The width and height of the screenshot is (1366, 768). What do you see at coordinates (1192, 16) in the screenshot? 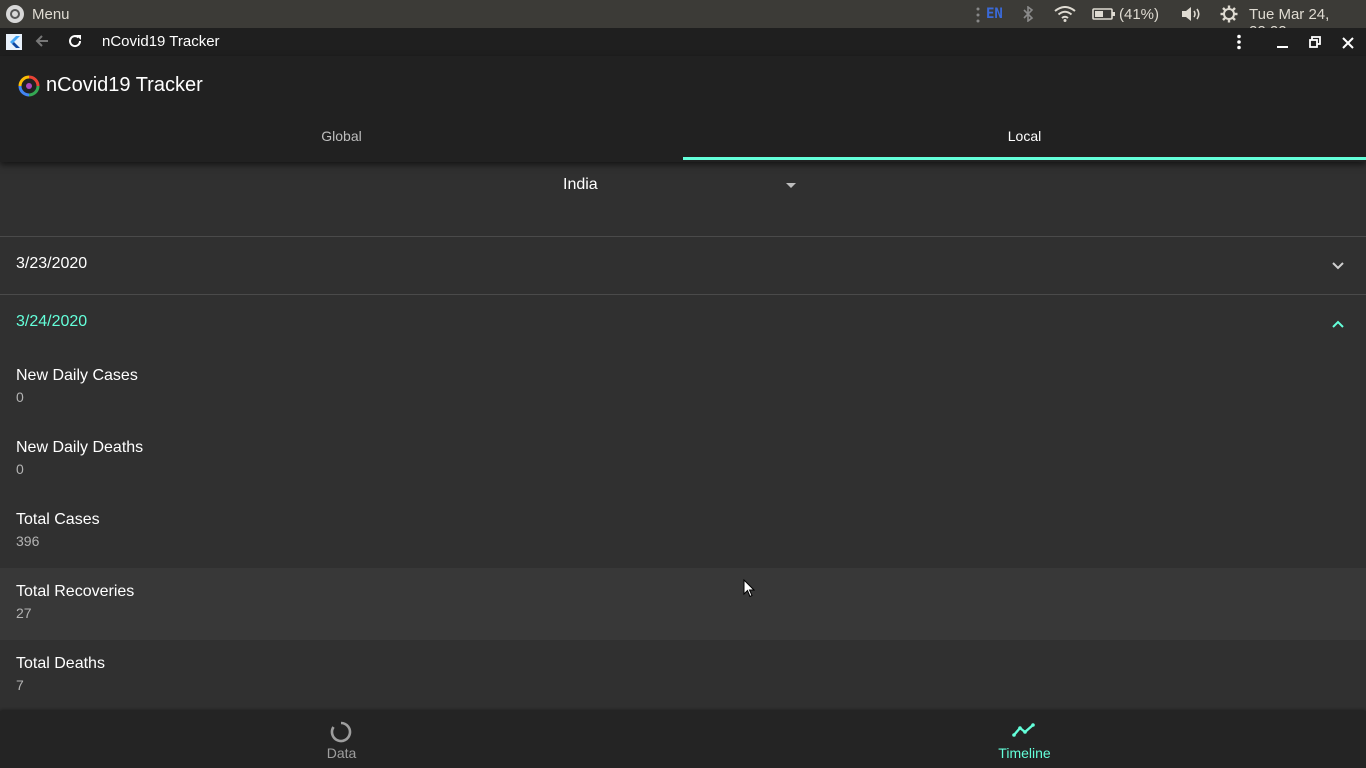
I see `volume-icon` at bounding box center [1192, 16].